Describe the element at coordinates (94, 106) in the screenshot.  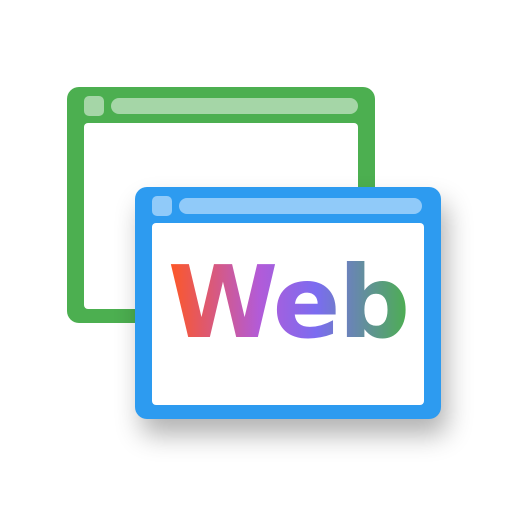
I see `back-window-control-icon` at that location.